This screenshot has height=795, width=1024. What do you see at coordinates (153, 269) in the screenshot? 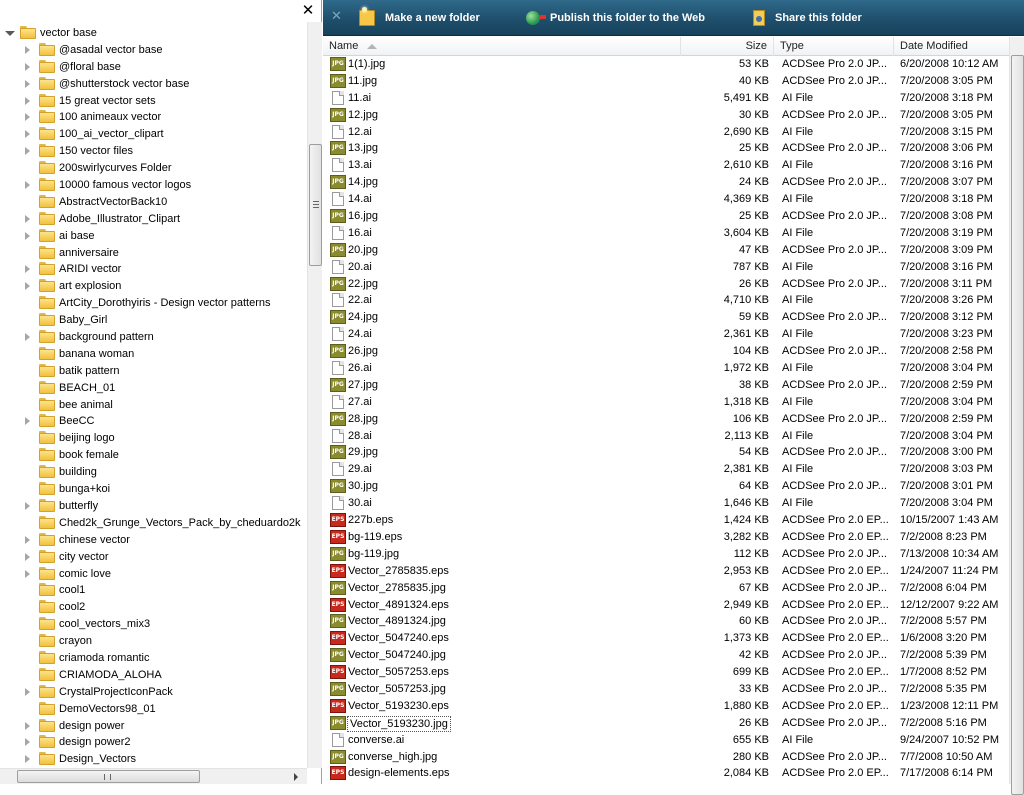
I see `tree-item: ARIDI vector` at bounding box center [153, 269].